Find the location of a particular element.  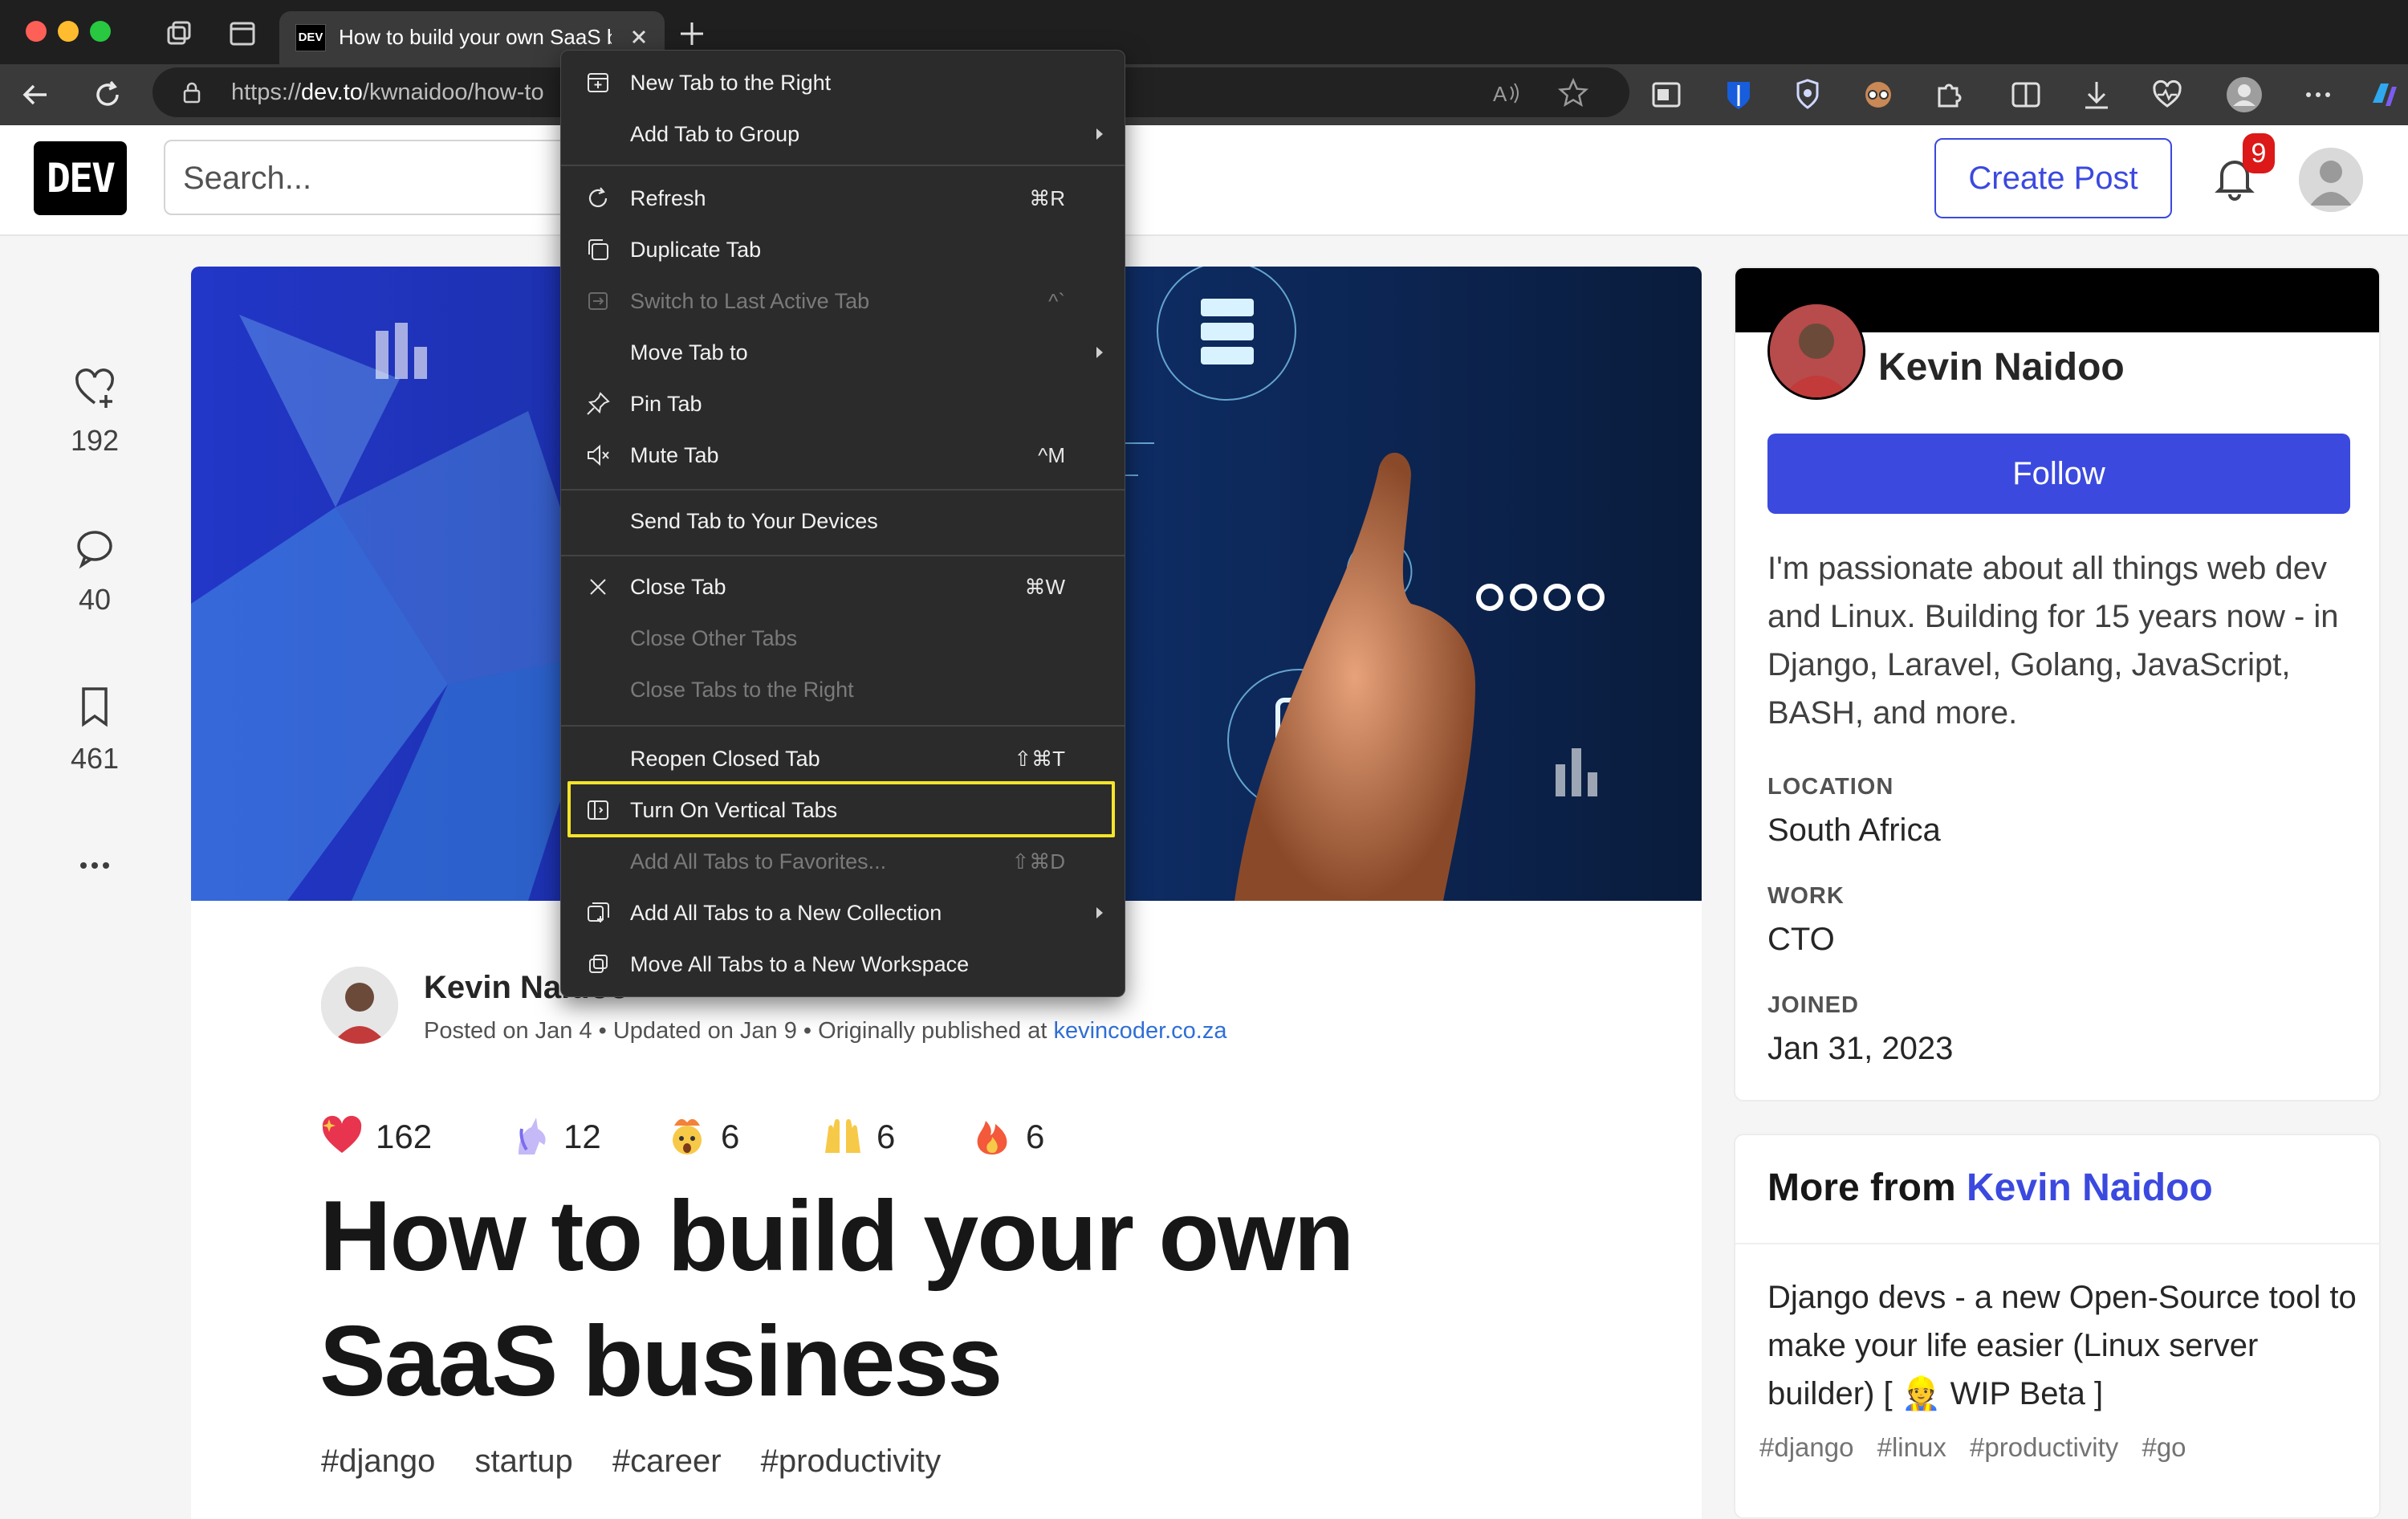

like-count: 192 is located at coordinates (95, 440).